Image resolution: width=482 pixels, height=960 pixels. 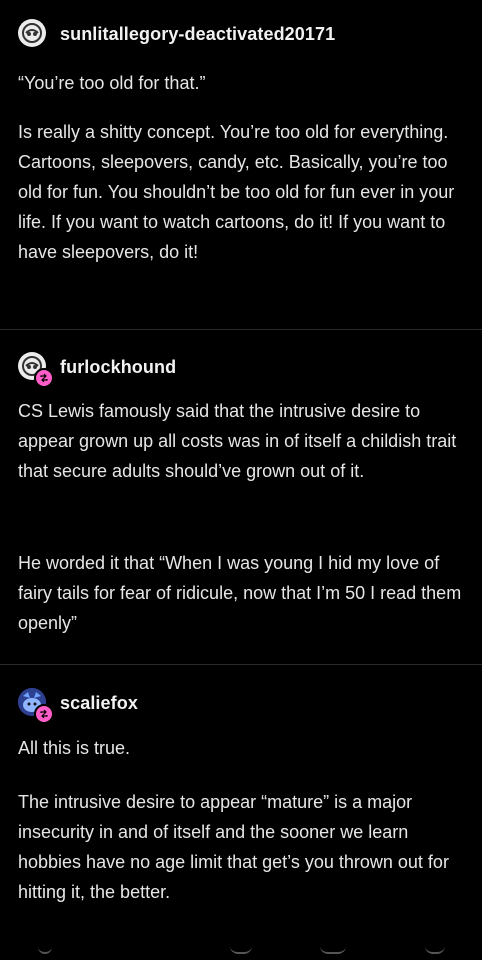 What do you see at coordinates (99, 703) in the screenshot?
I see `username: scaliefox` at bounding box center [99, 703].